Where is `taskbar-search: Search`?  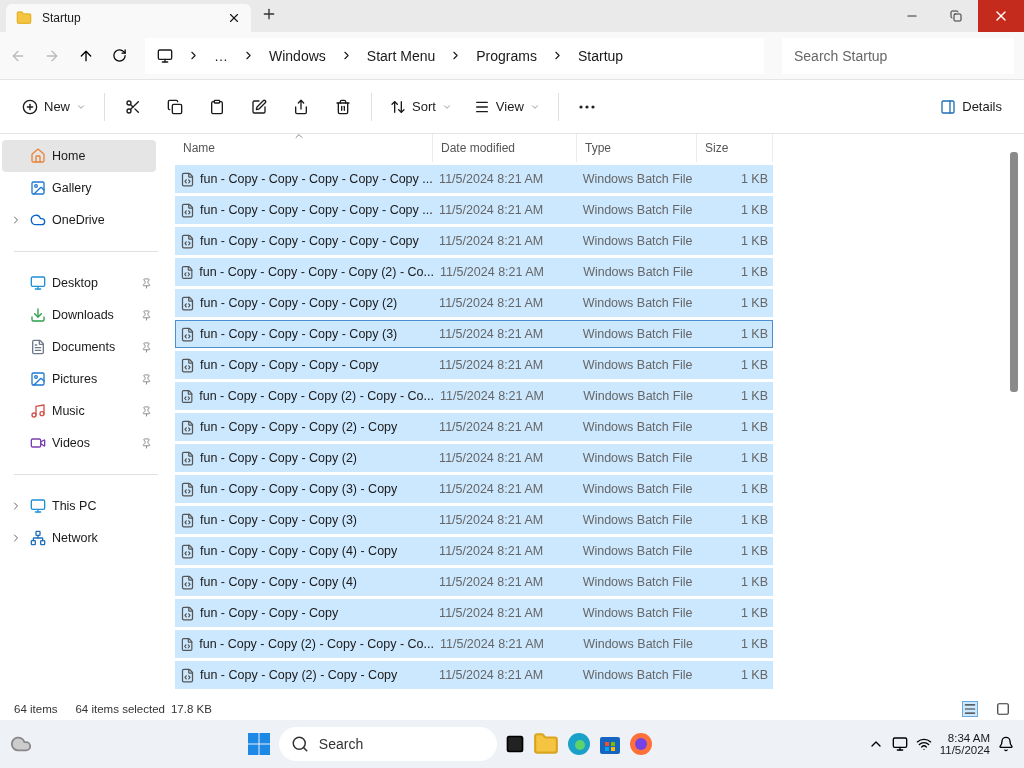
taskbar-search: Search is located at coordinates (387, 744).